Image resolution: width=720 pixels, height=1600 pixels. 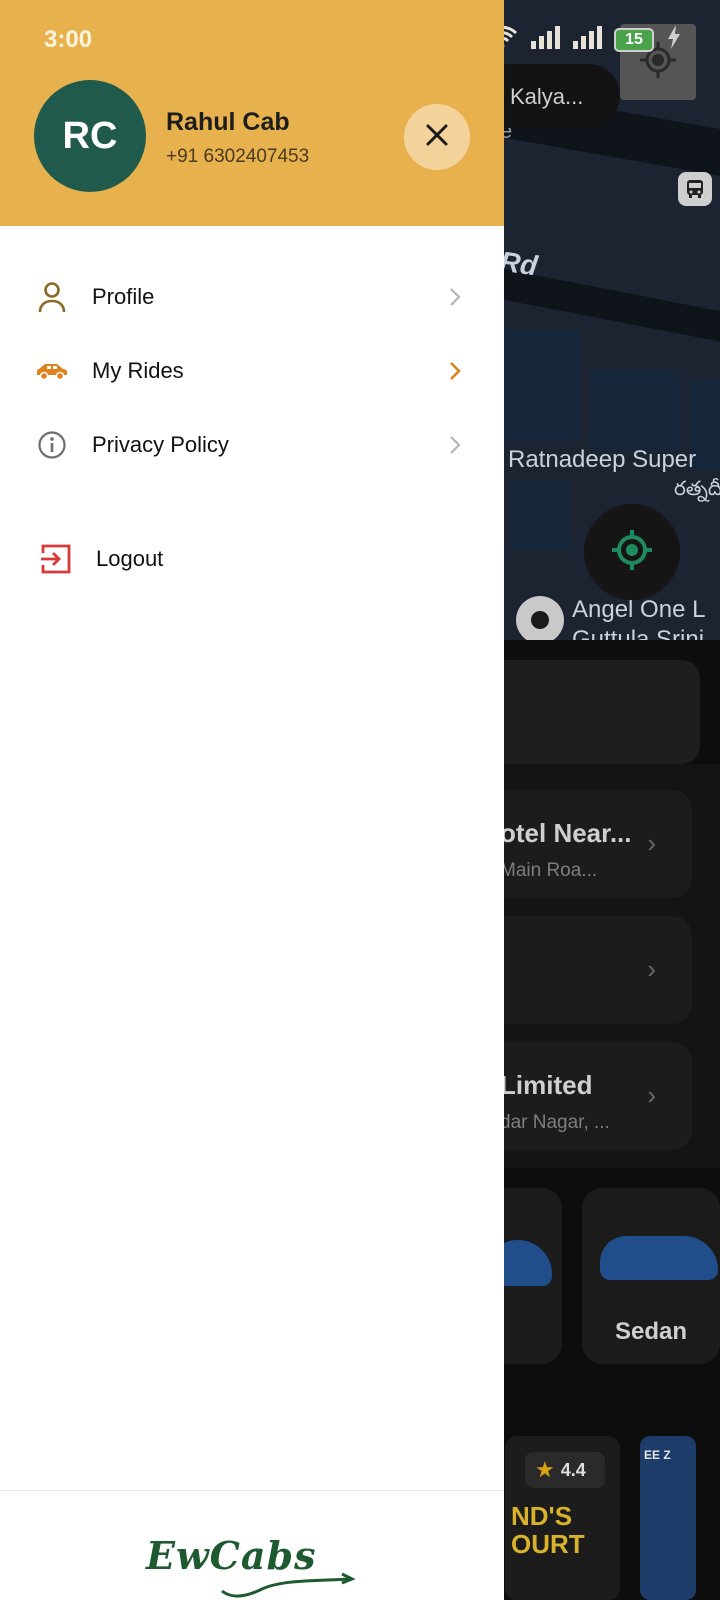 What do you see at coordinates (695, 189) in the screenshot?
I see `bus-stop-icon` at bounding box center [695, 189].